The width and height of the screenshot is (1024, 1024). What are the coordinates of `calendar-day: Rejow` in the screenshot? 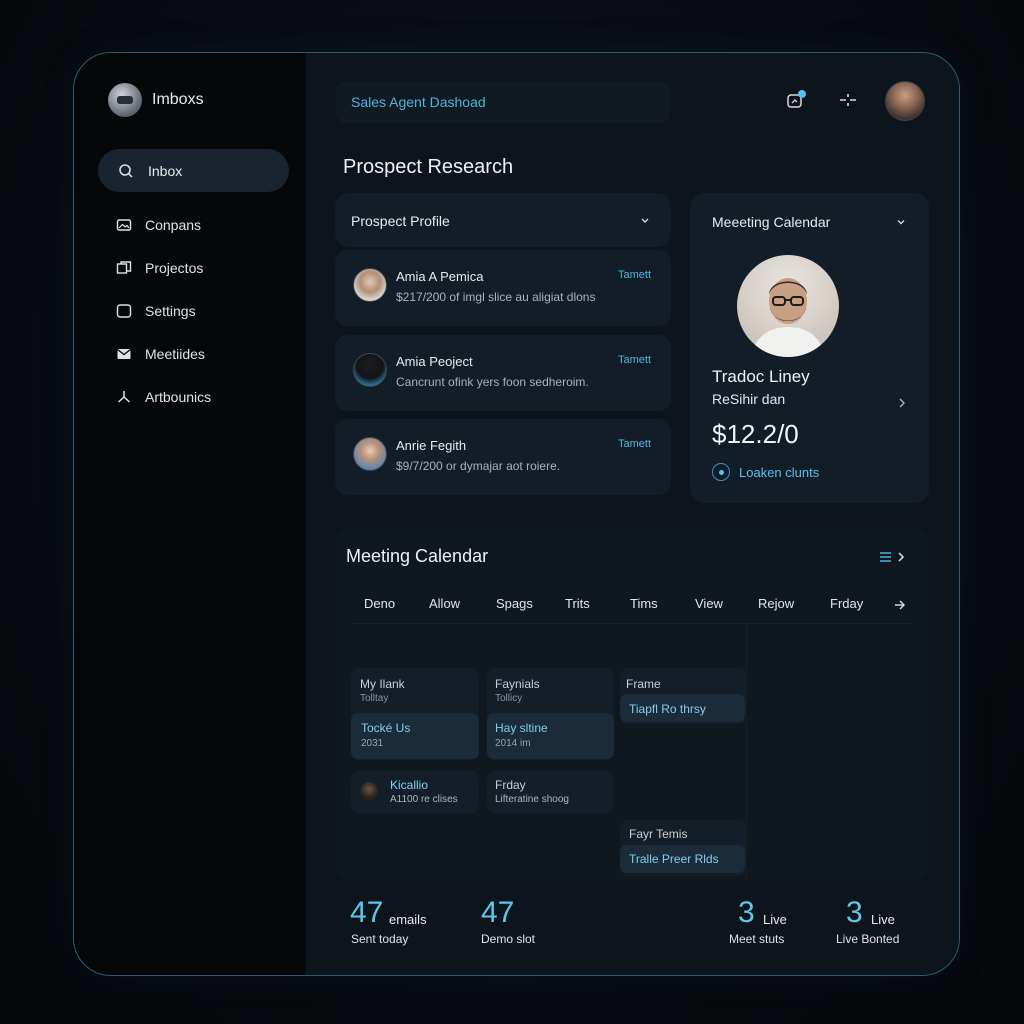 It's located at (776, 603).